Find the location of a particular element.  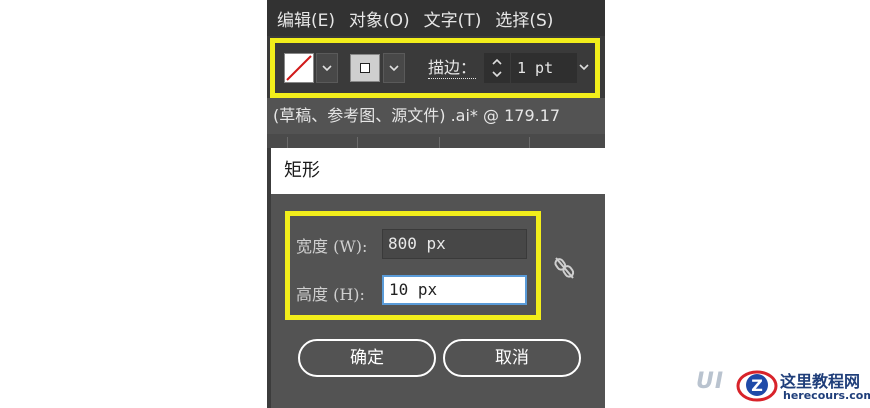

menu-select: 选择(S) is located at coordinates (524, 18).